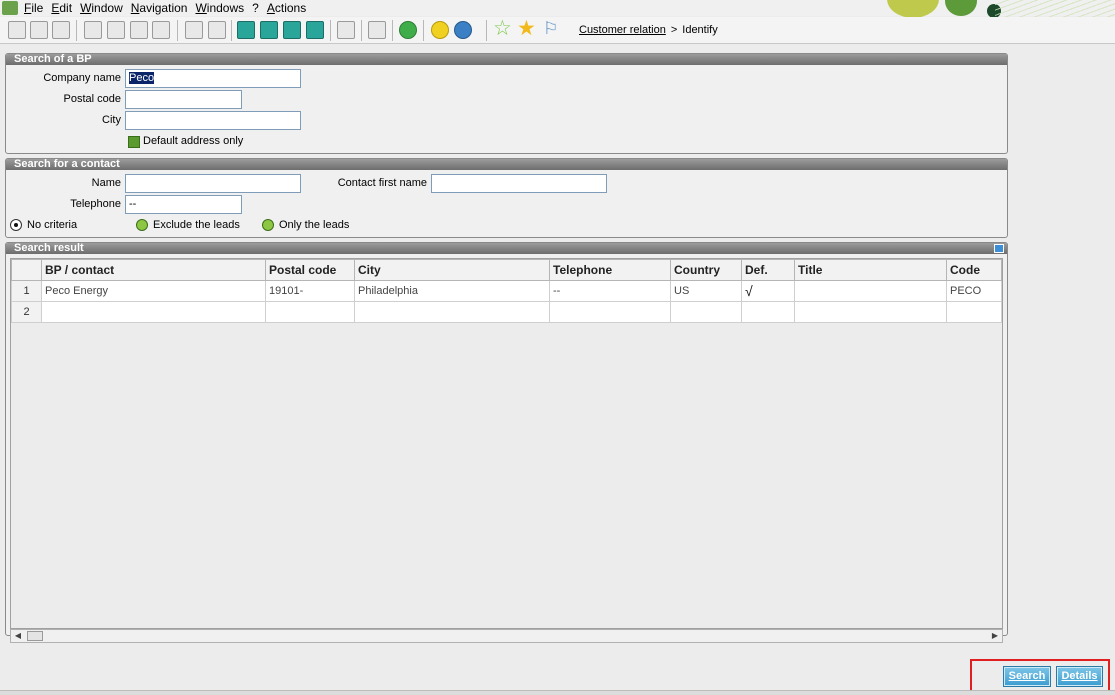  I want to click on panel-title: Search result, so click(506, 248).